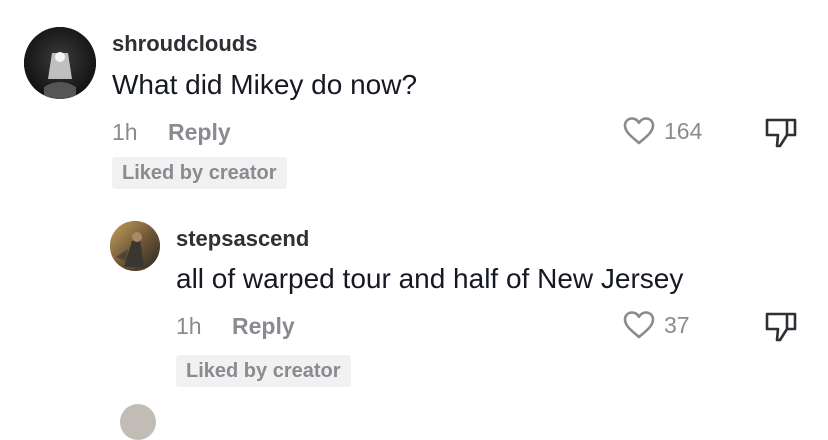 Image resolution: width=828 pixels, height=440 pixels. Describe the element at coordinates (184, 44) in the screenshot. I see `comment-username: shroudclouds` at that location.